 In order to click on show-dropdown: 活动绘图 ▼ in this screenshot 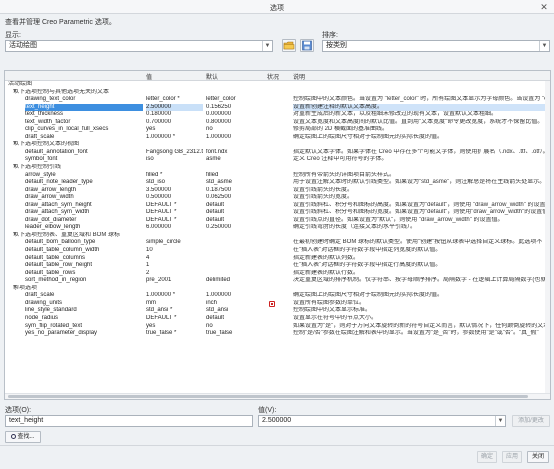, I will do `click(139, 46)`.